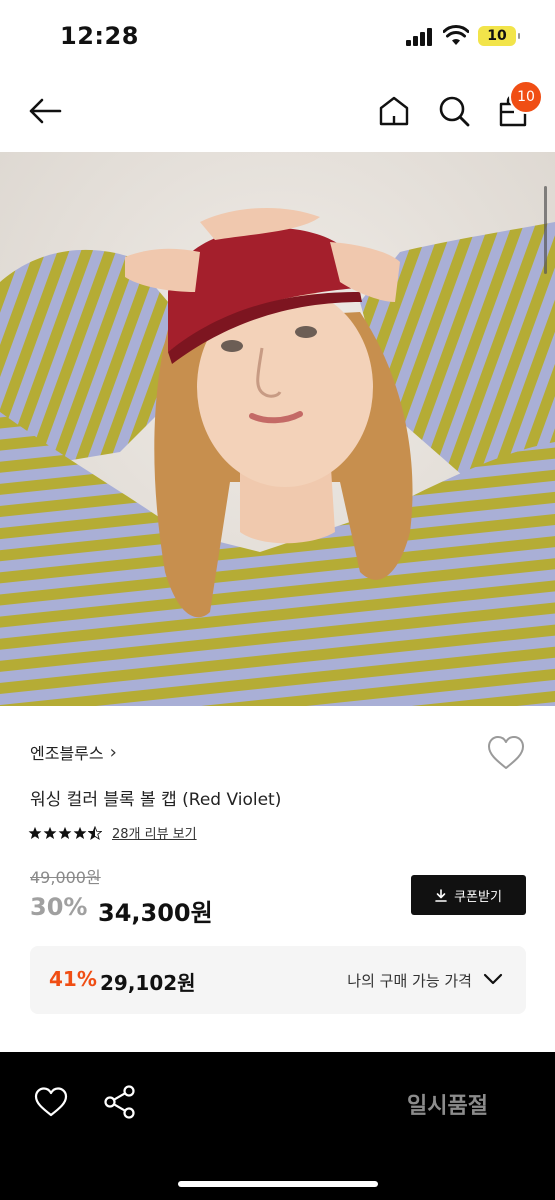 Image resolution: width=555 pixels, height=1200 pixels. What do you see at coordinates (278, 980) in the screenshot?
I see `my-price-dropdown: 41% 29,102원 나의 구매 가능 가격` at bounding box center [278, 980].